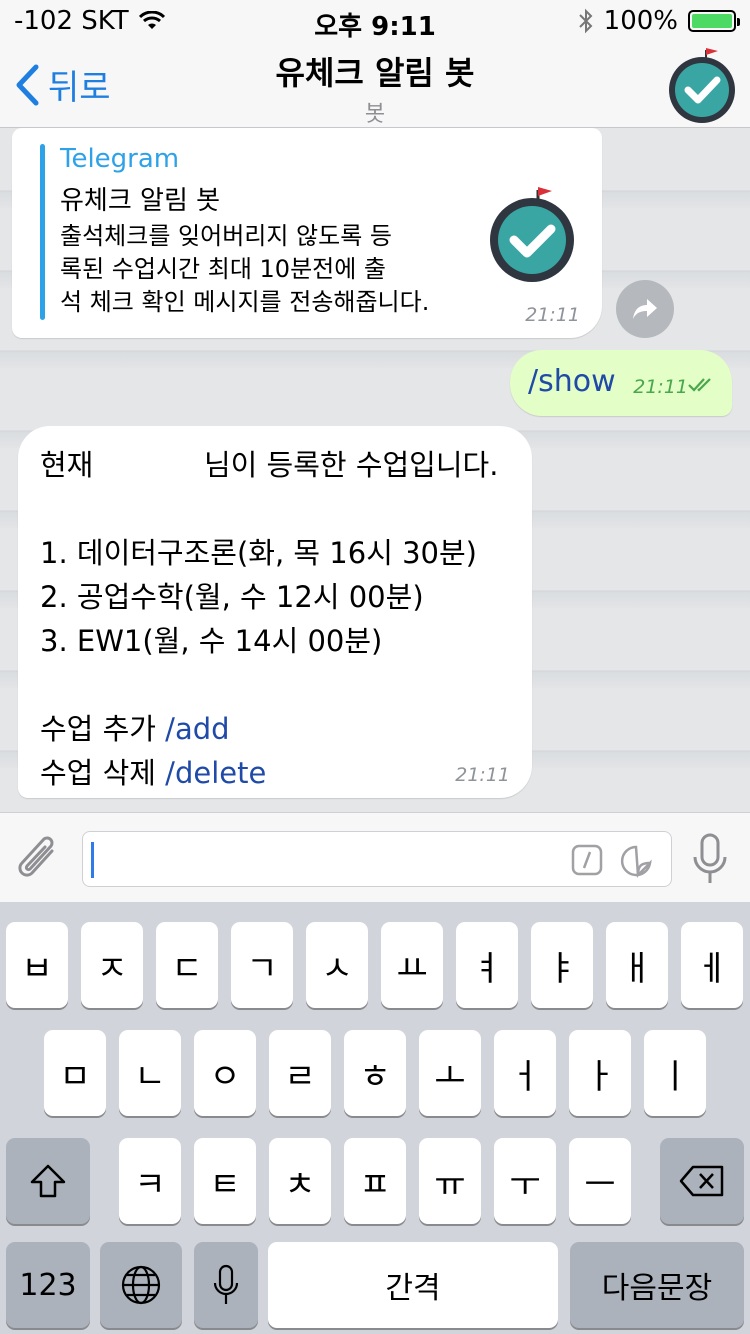  I want to click on key: ㅡ, so click(600, 1181).